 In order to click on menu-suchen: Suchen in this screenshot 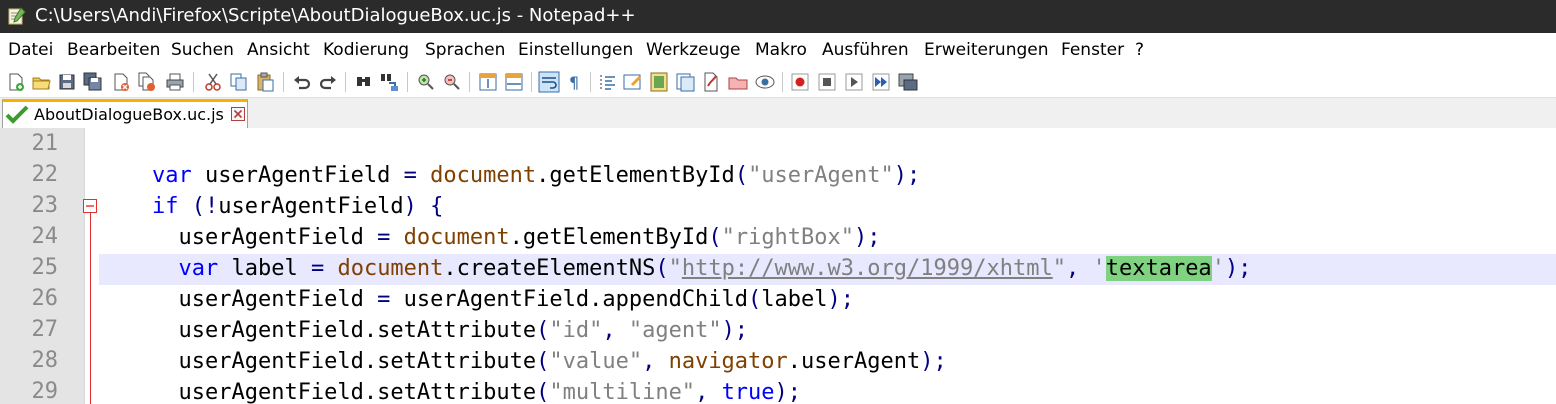, I will do `click(202, 50)`.